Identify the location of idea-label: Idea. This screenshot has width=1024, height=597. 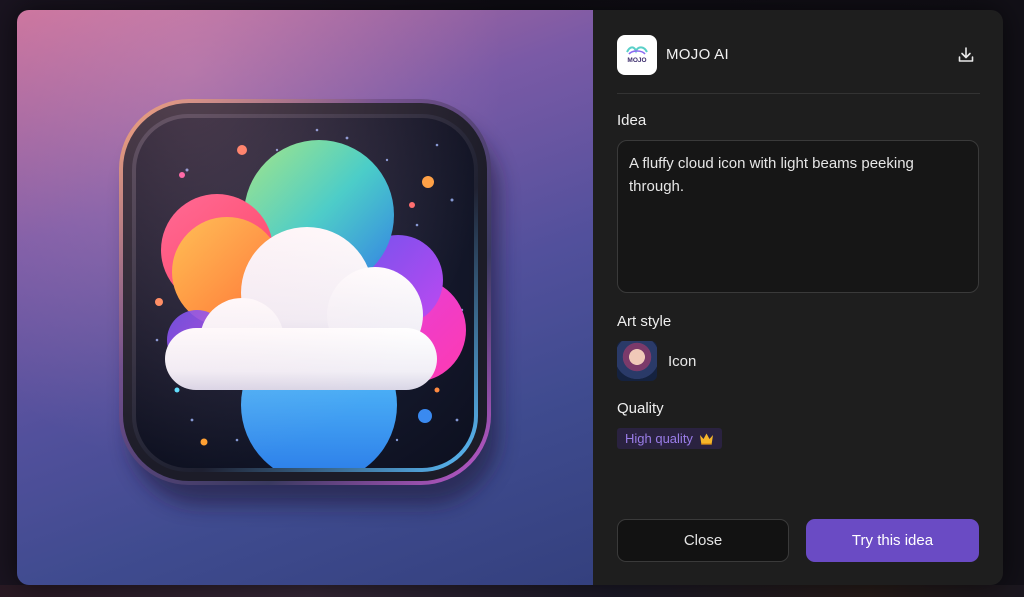
(632, 120).